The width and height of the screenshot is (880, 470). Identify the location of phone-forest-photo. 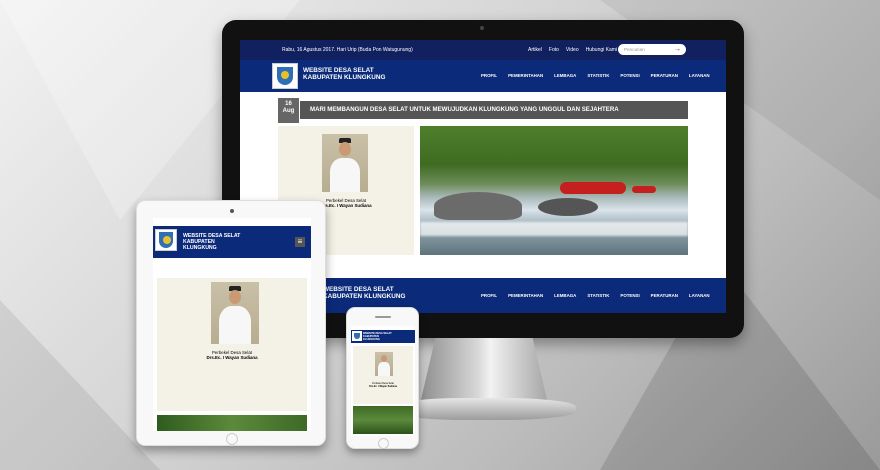
(383, 420).